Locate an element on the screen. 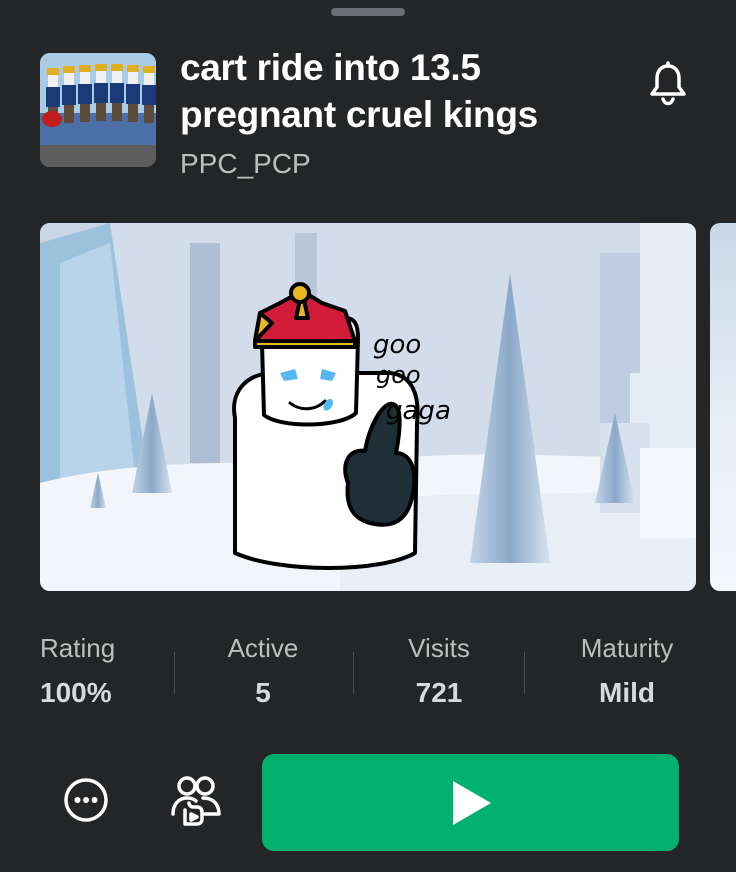 The width and height of the screenshot is (736, 872). play-icon is located at coordinates (471, 802).